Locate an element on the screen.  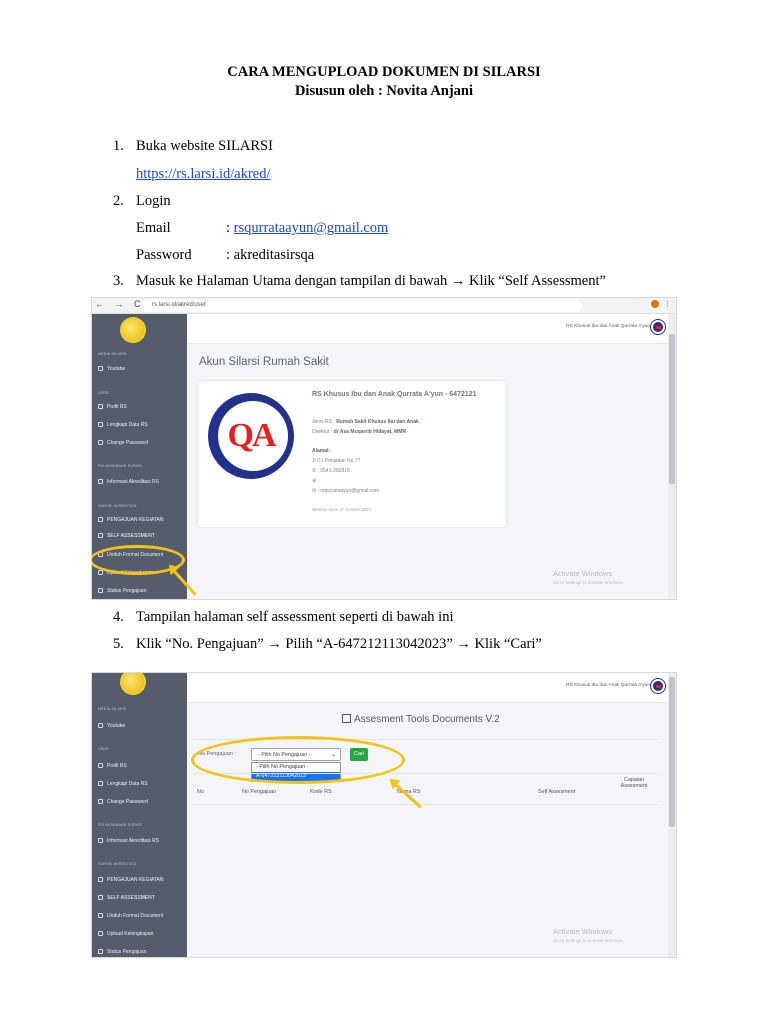
col-kode-rs: Kode RS is located at coordinates (321, 792).